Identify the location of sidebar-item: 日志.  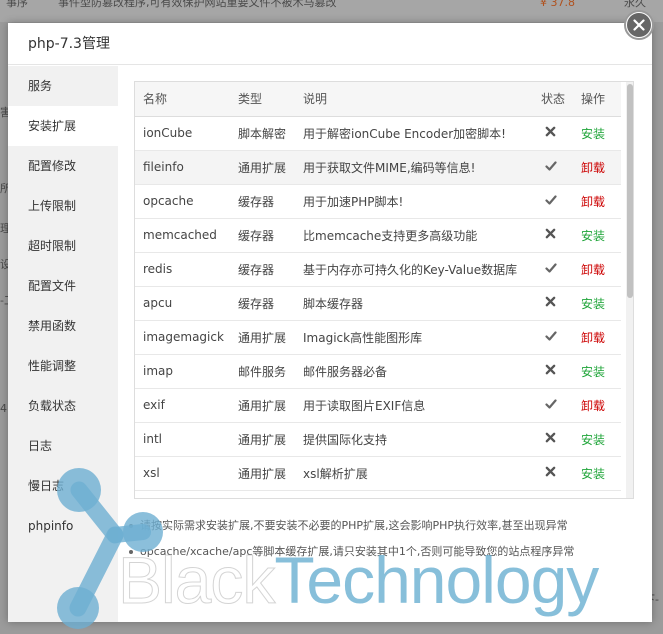
(63, 446).